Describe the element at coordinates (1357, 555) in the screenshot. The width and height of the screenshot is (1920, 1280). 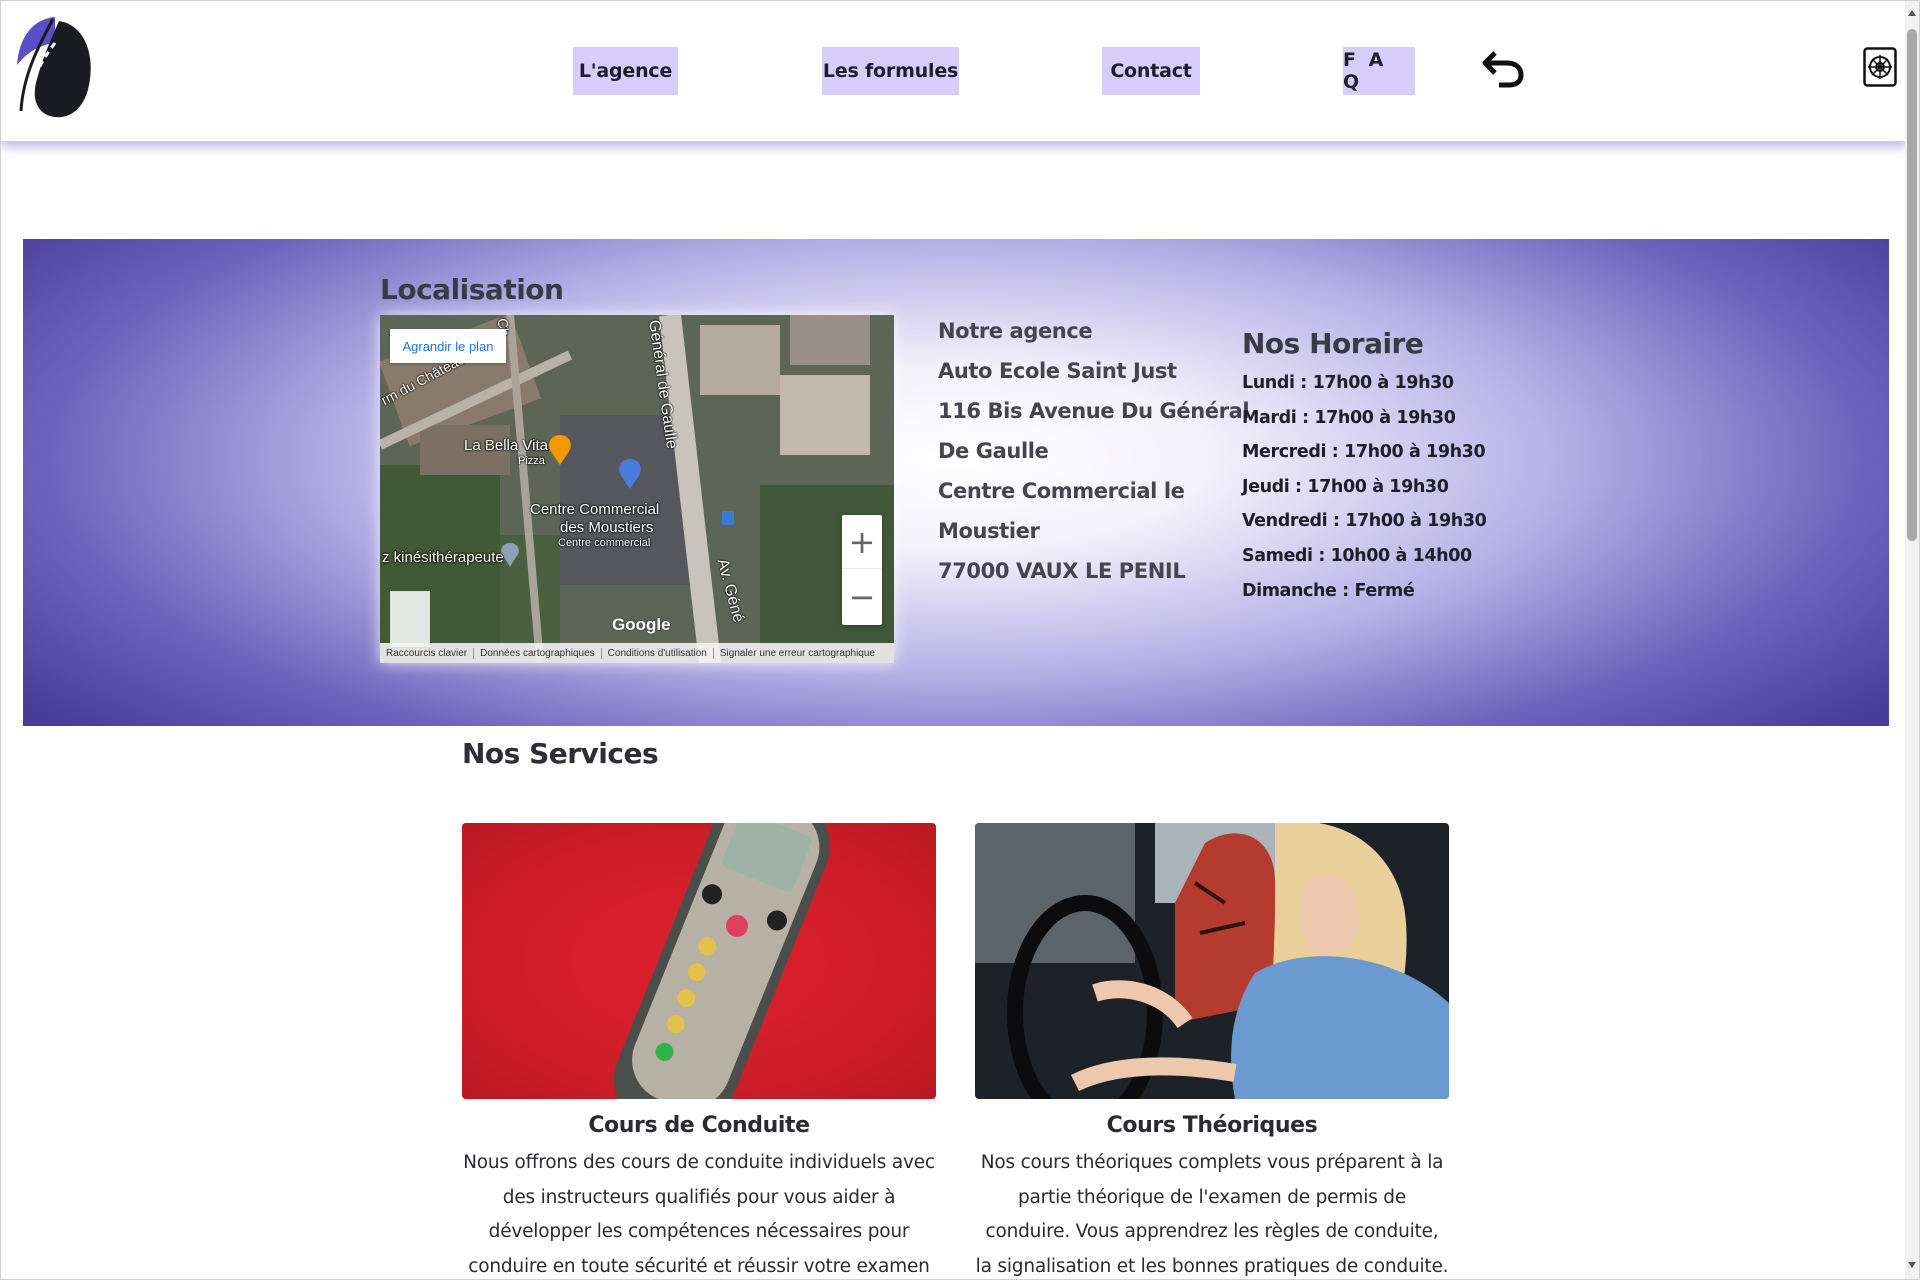
I see `hours-row: Samedi : 10h00 à 14h00` at that location.